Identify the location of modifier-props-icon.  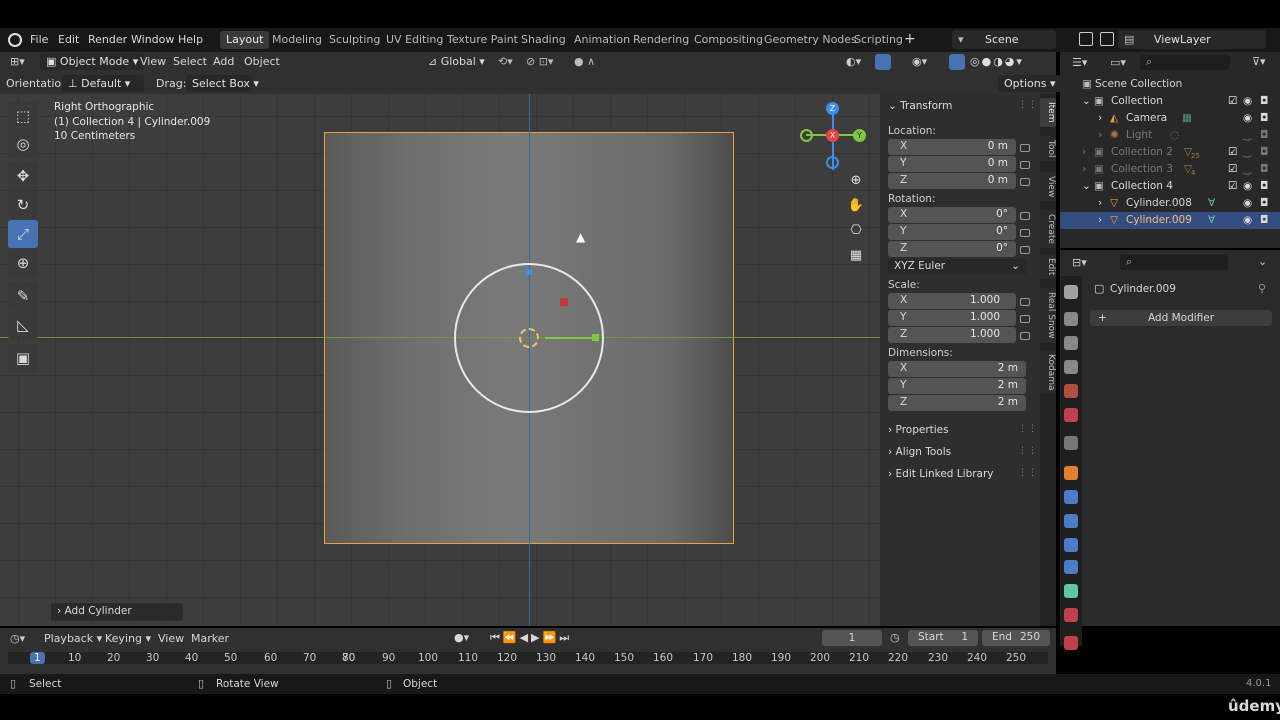
(1071, 497).